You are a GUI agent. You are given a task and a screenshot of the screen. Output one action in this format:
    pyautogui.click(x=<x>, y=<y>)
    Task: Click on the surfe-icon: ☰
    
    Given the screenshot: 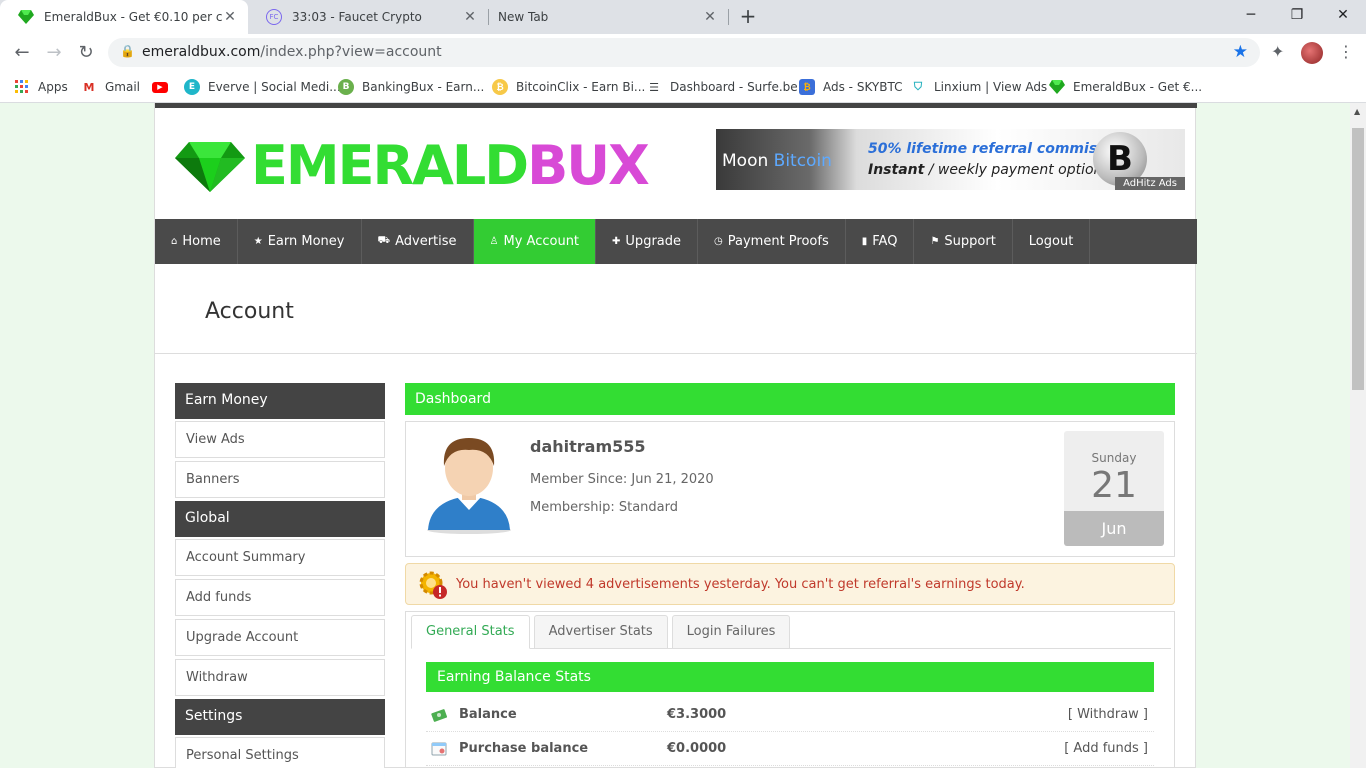 What is the action you would take?
    pyautogui.click(x=654, y=87)
    